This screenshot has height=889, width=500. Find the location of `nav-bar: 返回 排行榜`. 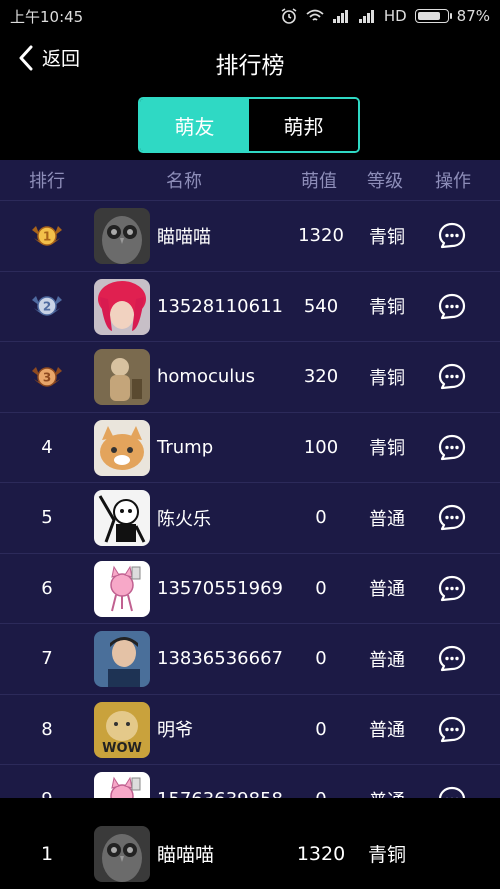

nav-bar: 返回 排行榜 is located at coordinates (250, 61).